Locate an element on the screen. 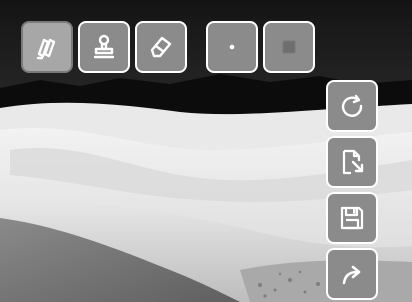 This screenshot has width=412, height=302. rotate-button is located at coordinates (352, 106).